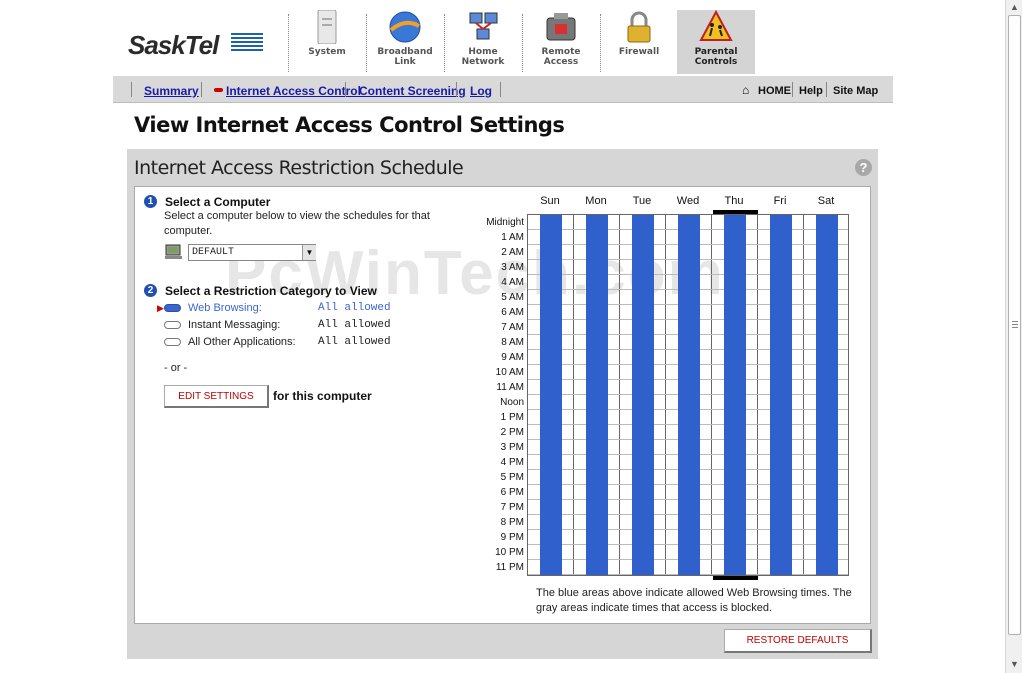 Image resolution: width=1022 pixels, height=673 pixels. What do you see at coordinates (216, 396) in the screenshot?
I see `edit-settings-button: EDIT SETTINGS` at bounding box center [216, 396].